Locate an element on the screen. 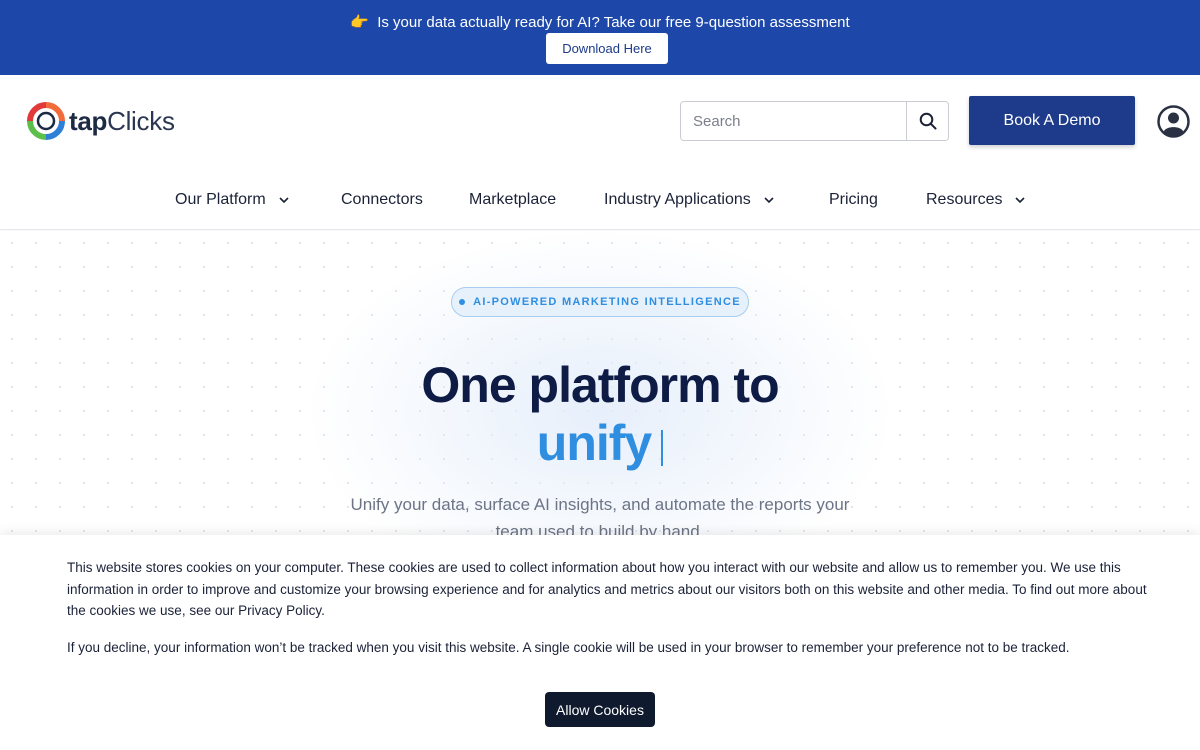  hero-title: One platform to is located at coordinates (600, 385).